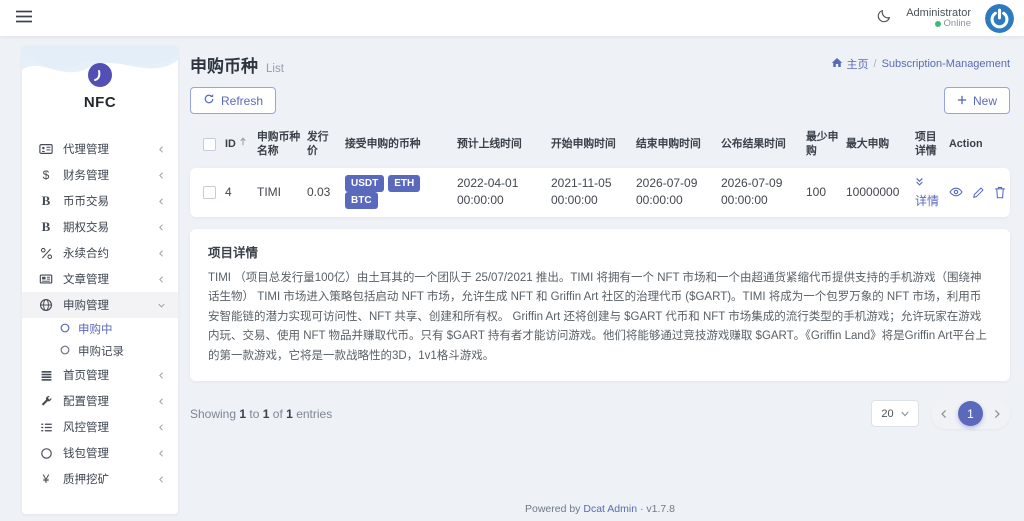 This screenshot has width=1024, height=521. Describe the element at coordinates (938, 12) in the screenshot. I see `user-name: Administrator` at that location.